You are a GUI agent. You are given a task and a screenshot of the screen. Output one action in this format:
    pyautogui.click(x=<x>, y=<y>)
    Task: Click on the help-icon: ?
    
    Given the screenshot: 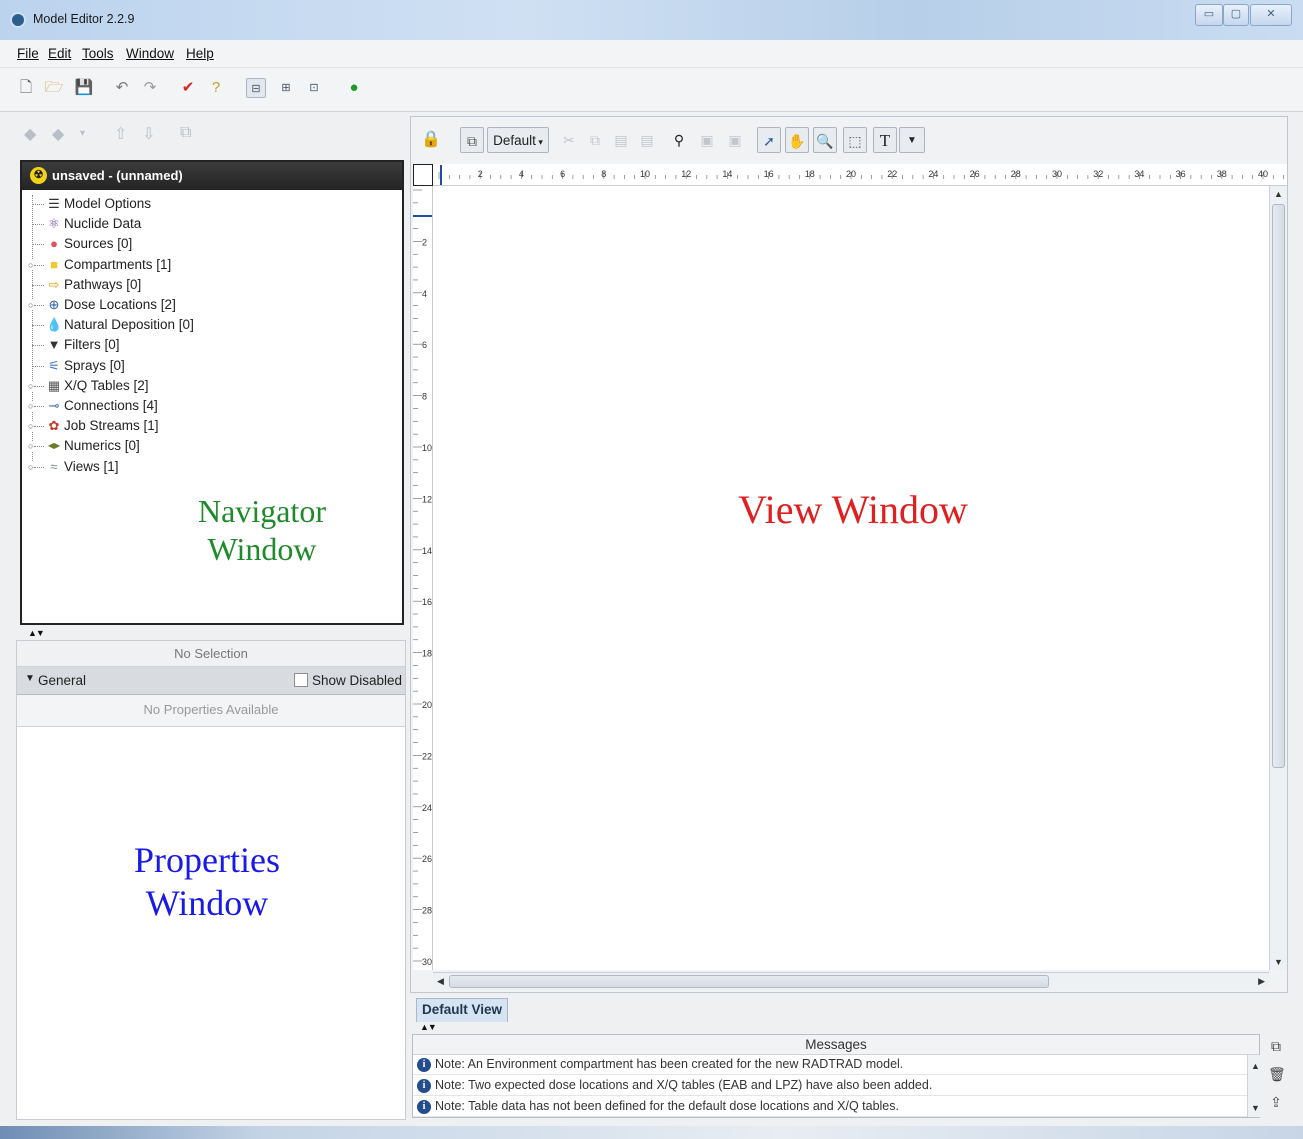 What is the action you would take?
    pyautogui.click(x=216, y=88)
    